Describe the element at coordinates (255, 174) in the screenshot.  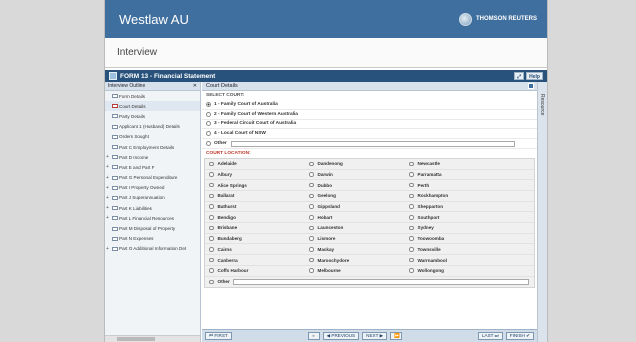
I see `location-option: Albury` at that location.